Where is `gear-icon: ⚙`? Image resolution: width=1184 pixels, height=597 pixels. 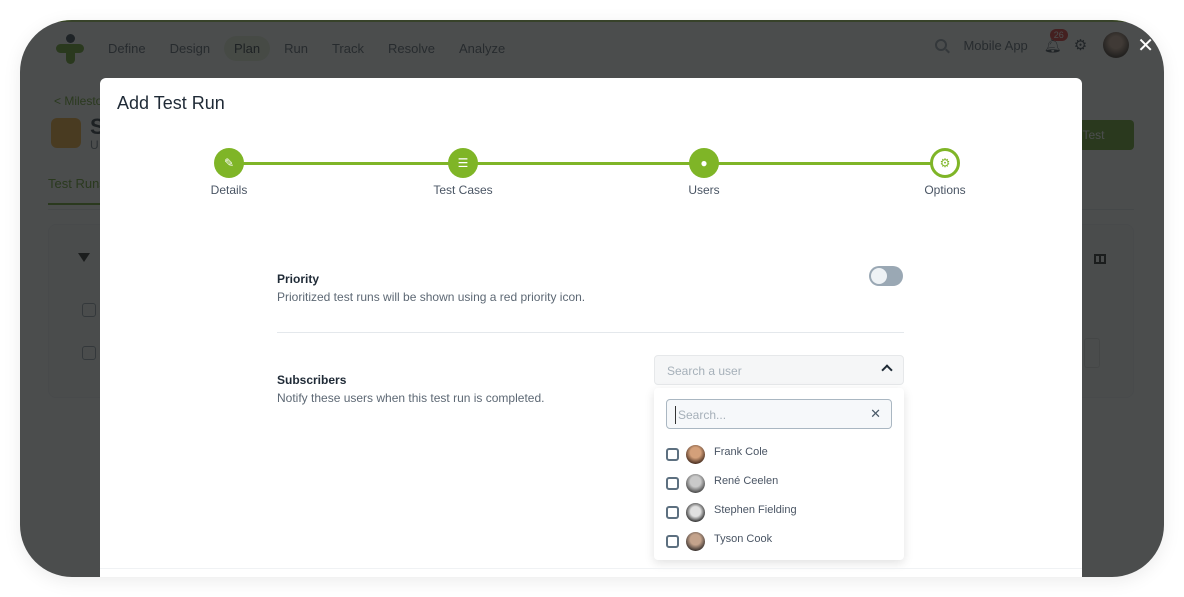
gear-icon: ⚙ is located at coordinates (945, 163).